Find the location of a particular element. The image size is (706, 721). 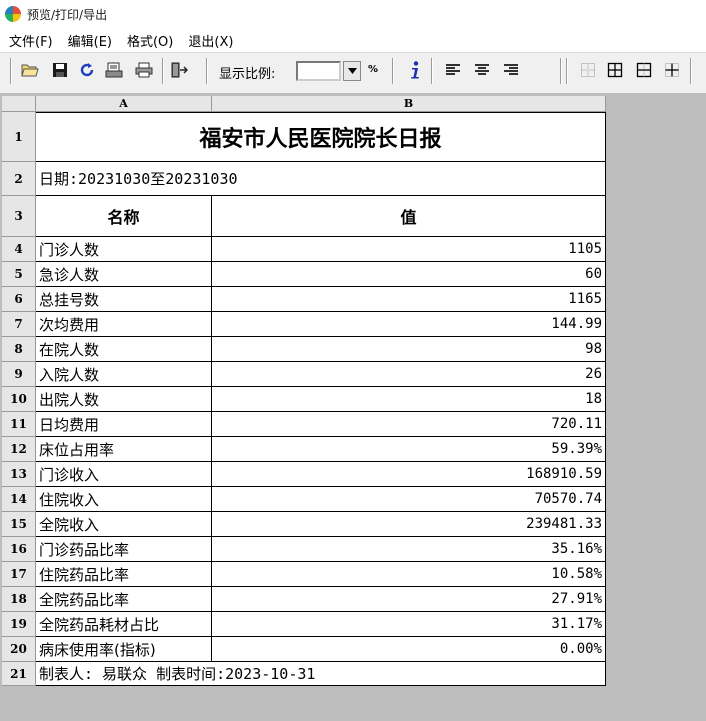

row-name-cell: 次均费用 is located at coordinates (124, 324).